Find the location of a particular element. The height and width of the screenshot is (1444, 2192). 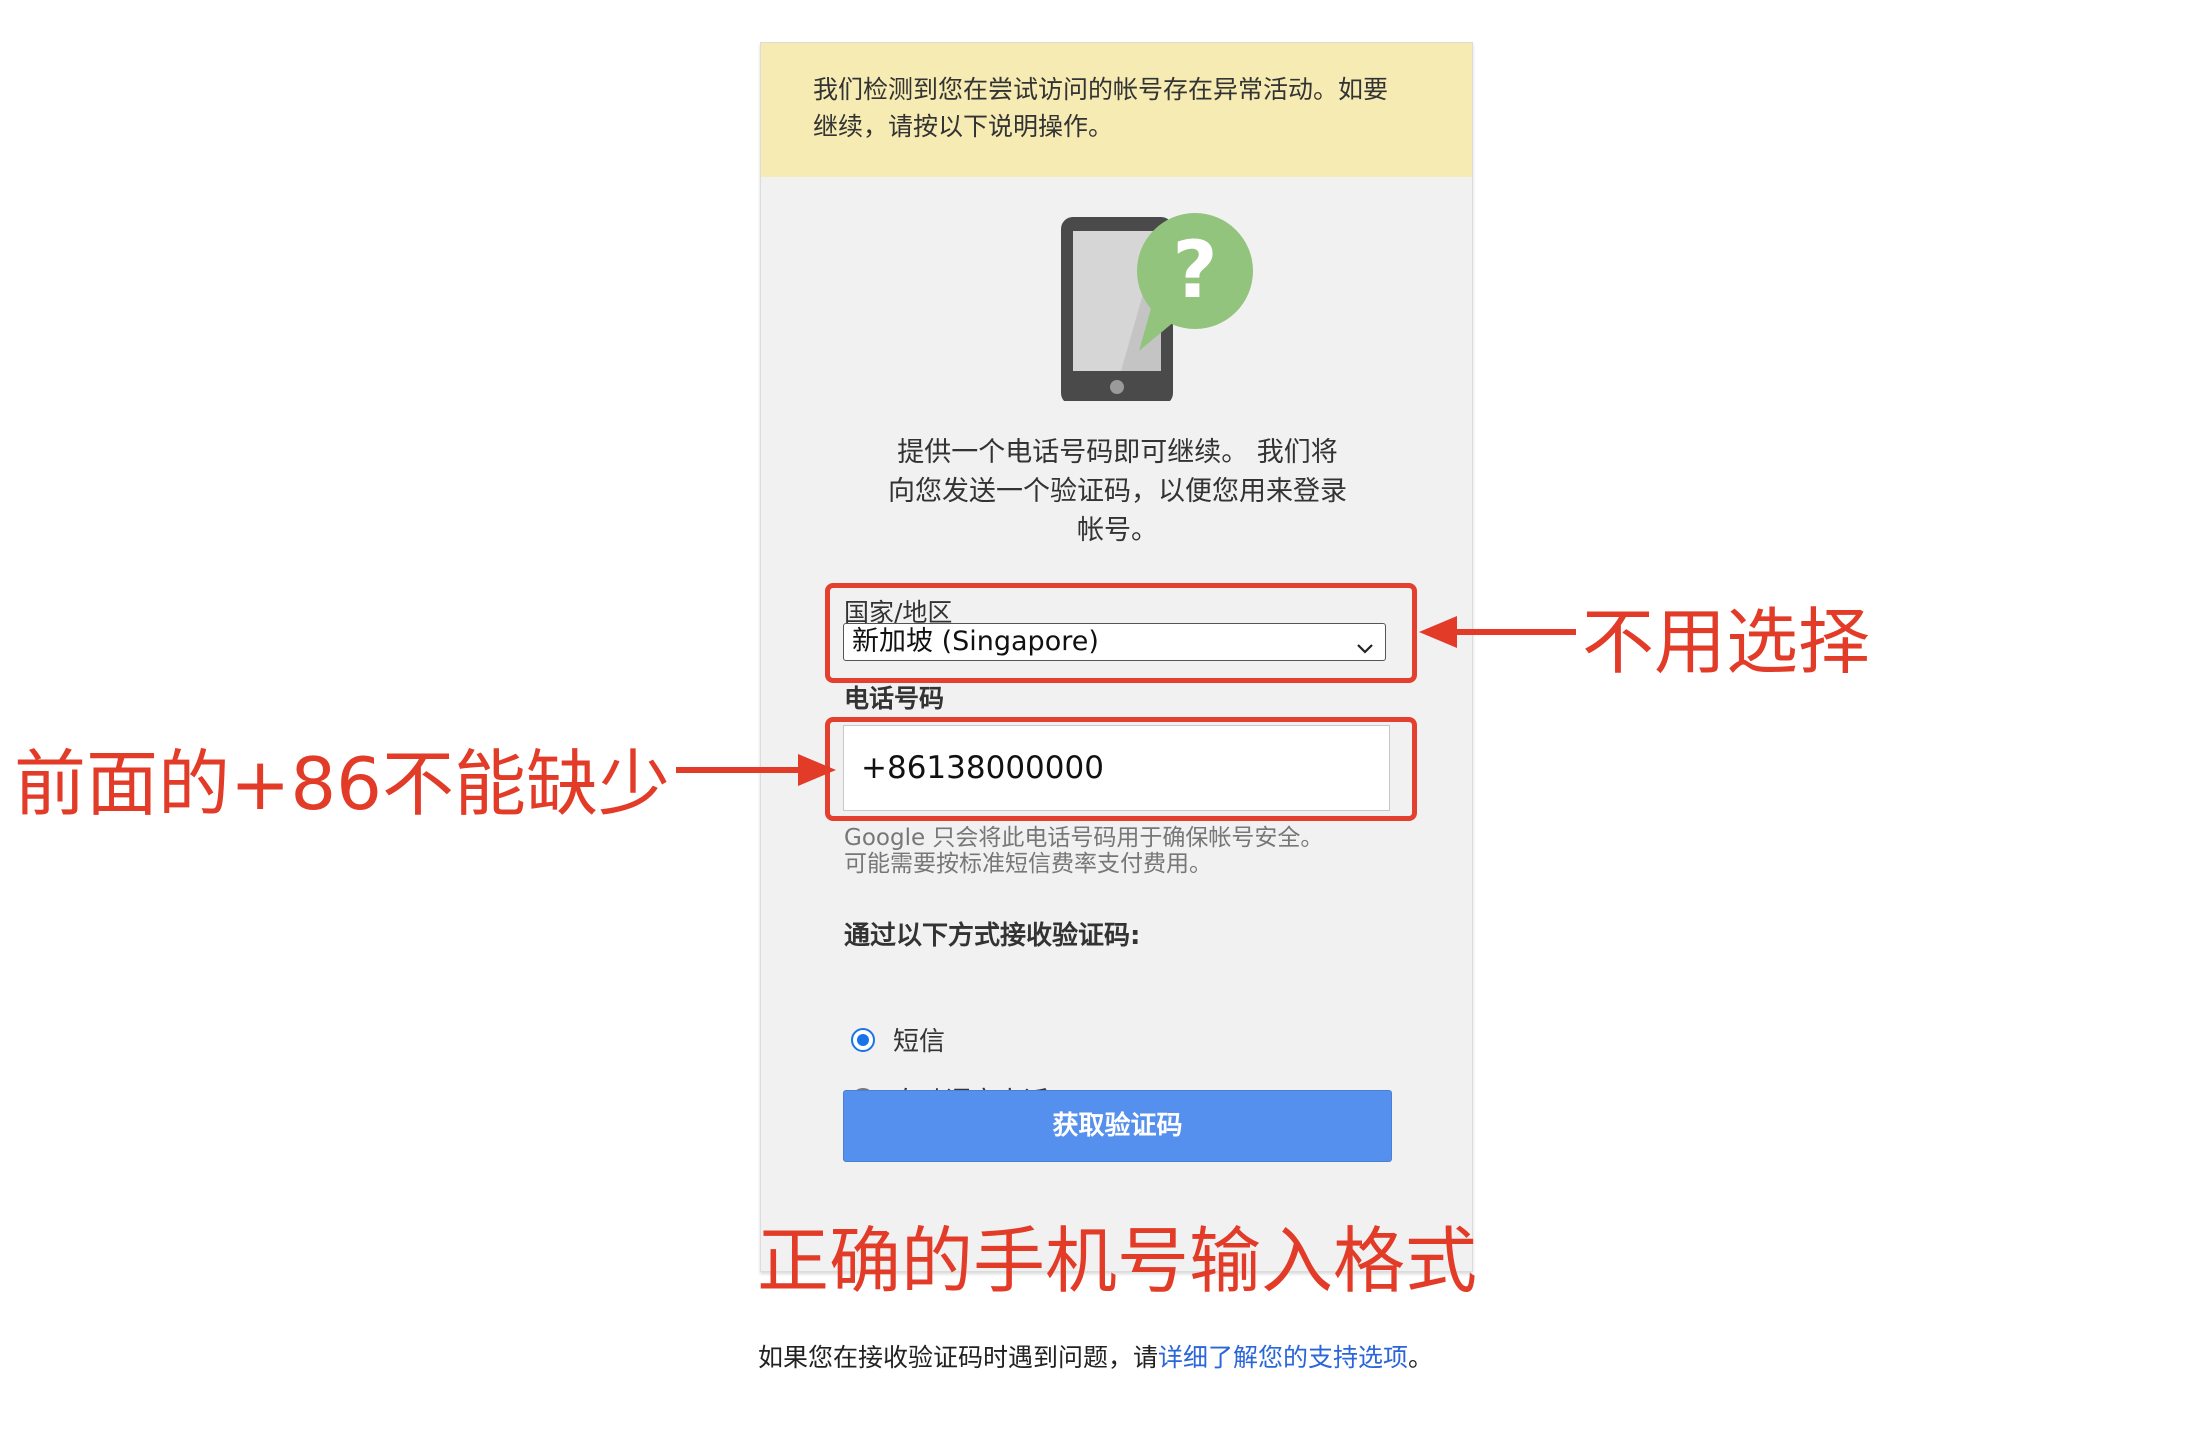

radio-checked-icon is located at coordinates (863, 1039).